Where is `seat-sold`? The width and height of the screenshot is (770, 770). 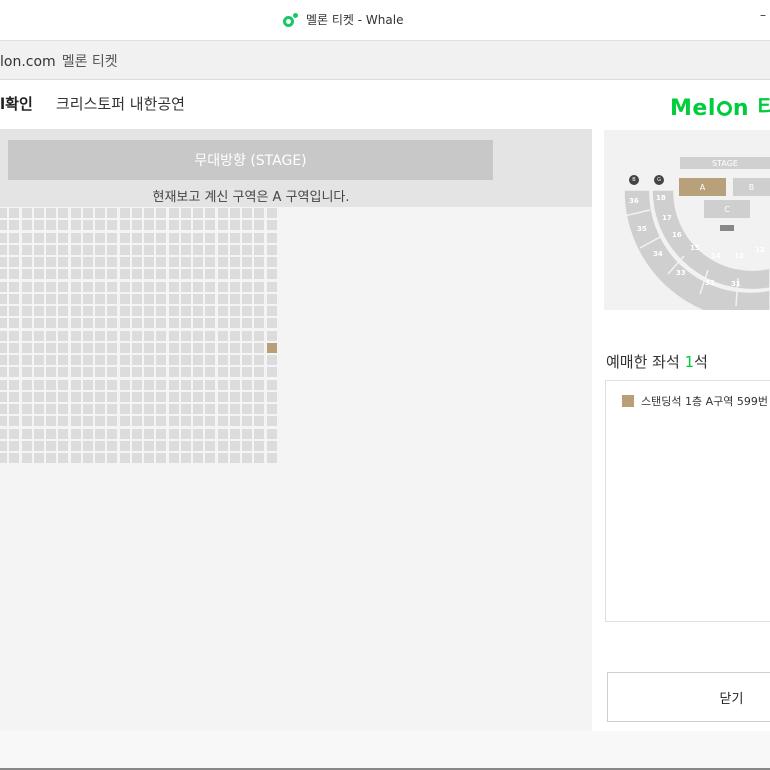 seat-sold is located at coordinates (271, 347).